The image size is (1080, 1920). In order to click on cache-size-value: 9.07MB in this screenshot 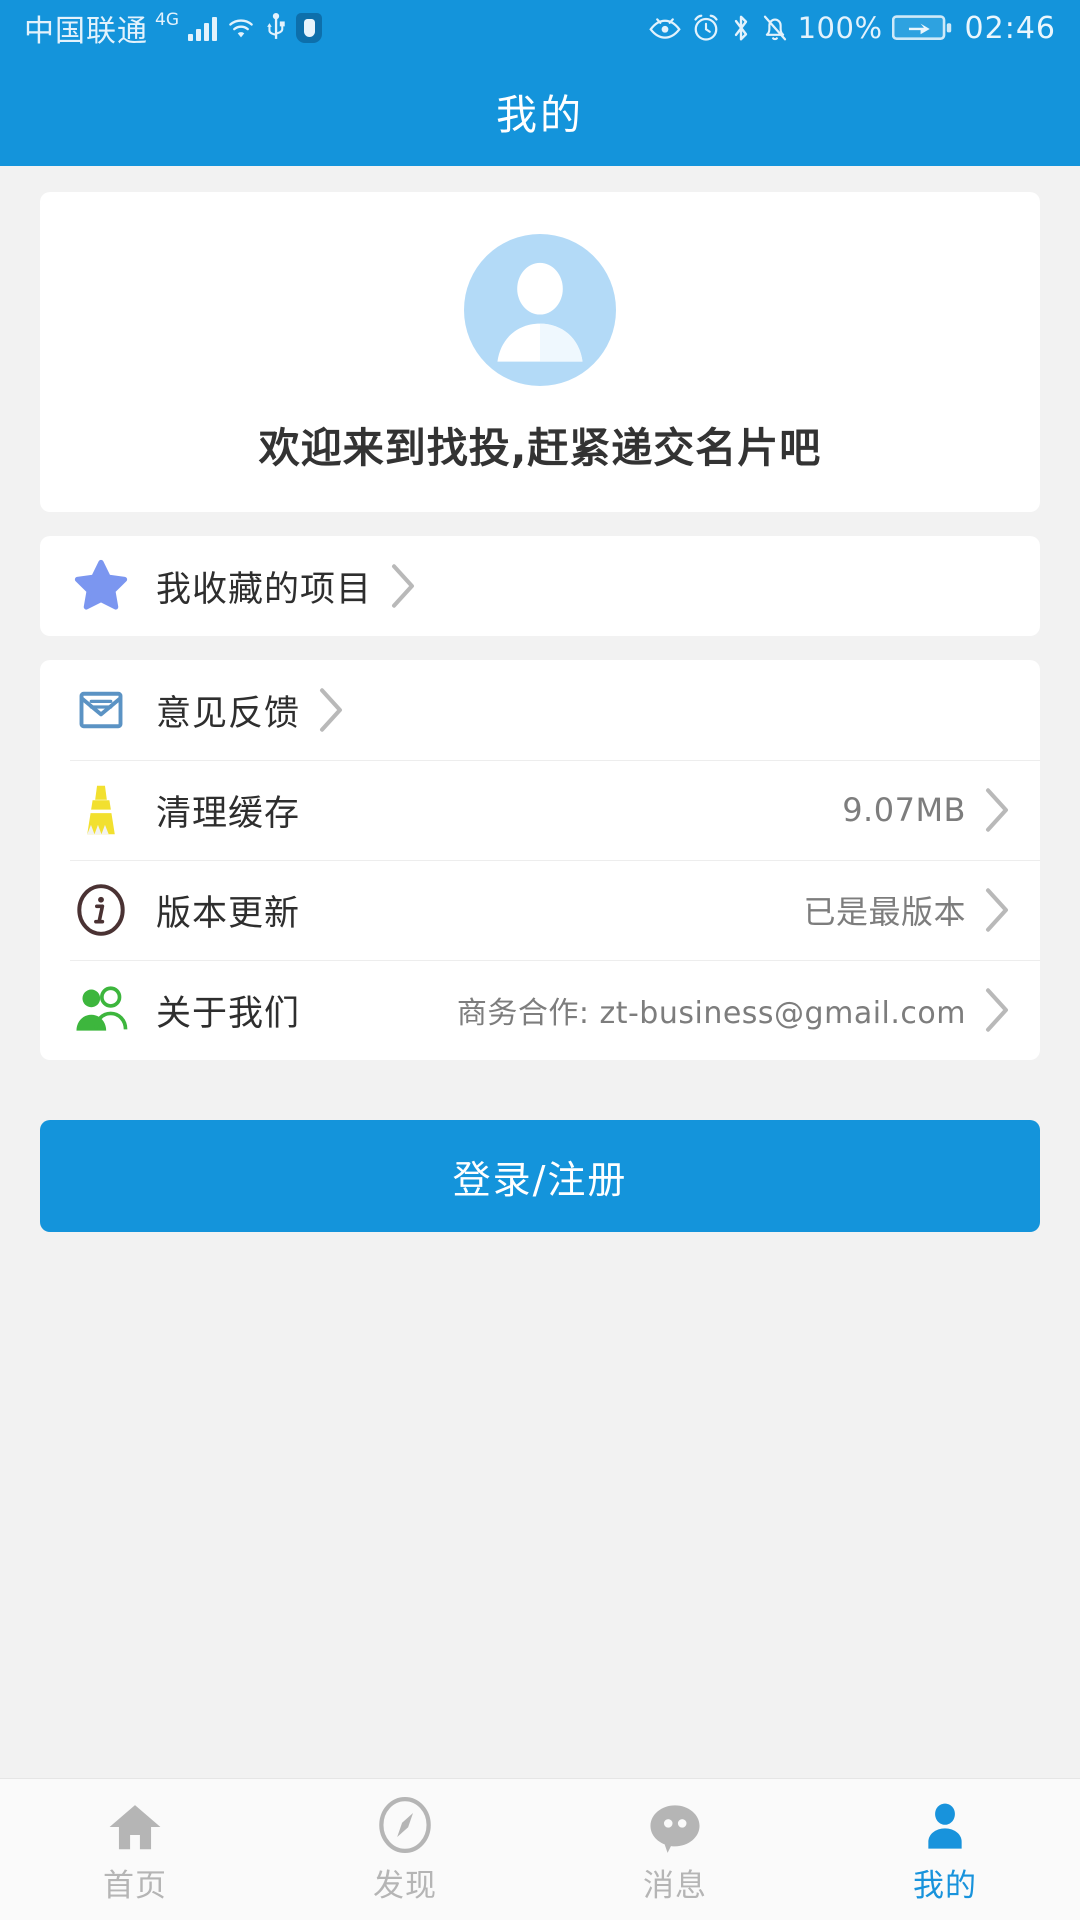, I will do `click(904, 810)`.